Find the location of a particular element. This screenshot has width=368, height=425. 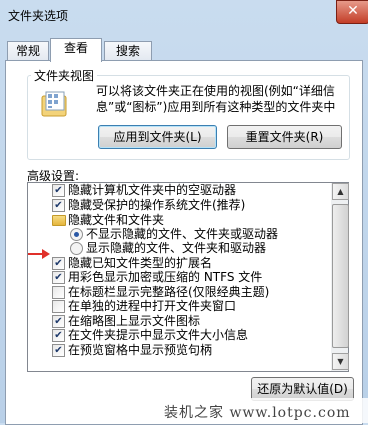

folder-view-icon is located at coordinates (55, 105).